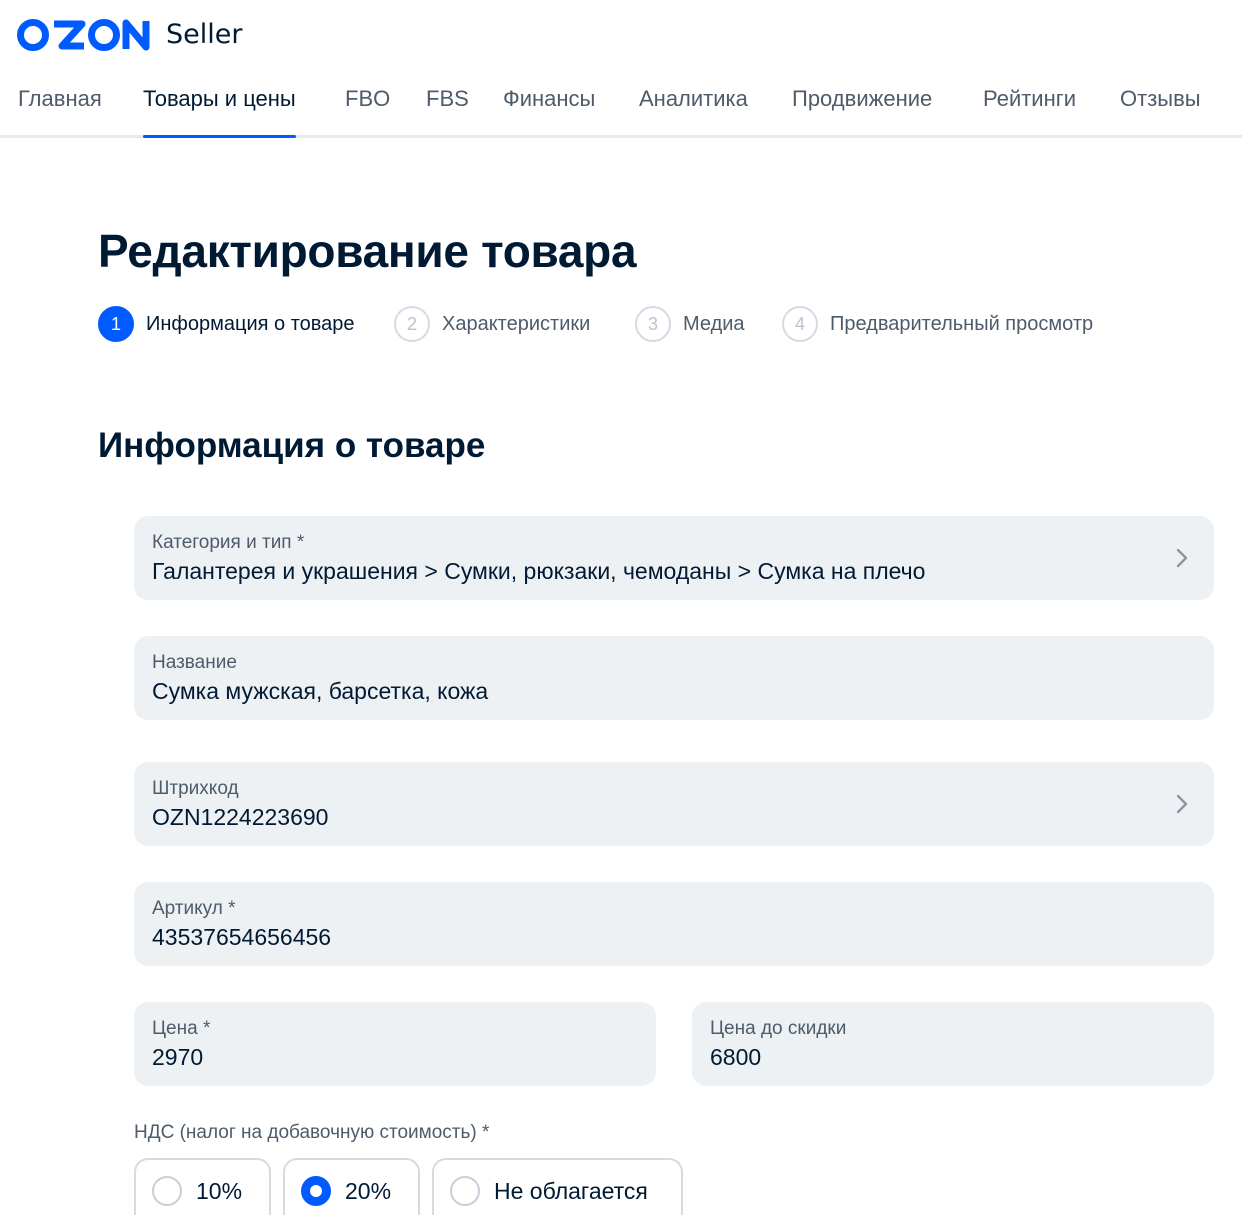 This screenshot has height=1215, width=1242. Describe the element at coordinates (549, 111) in the screenshot. I see `nav-item-finance: Финансы` at that location.